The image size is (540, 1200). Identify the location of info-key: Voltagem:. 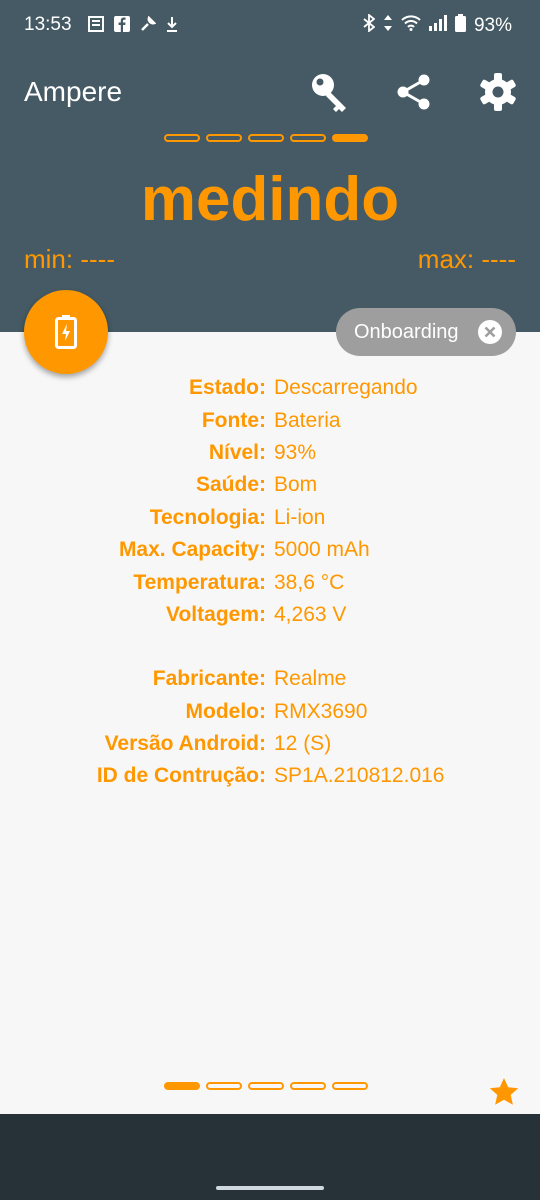
(216, 614).